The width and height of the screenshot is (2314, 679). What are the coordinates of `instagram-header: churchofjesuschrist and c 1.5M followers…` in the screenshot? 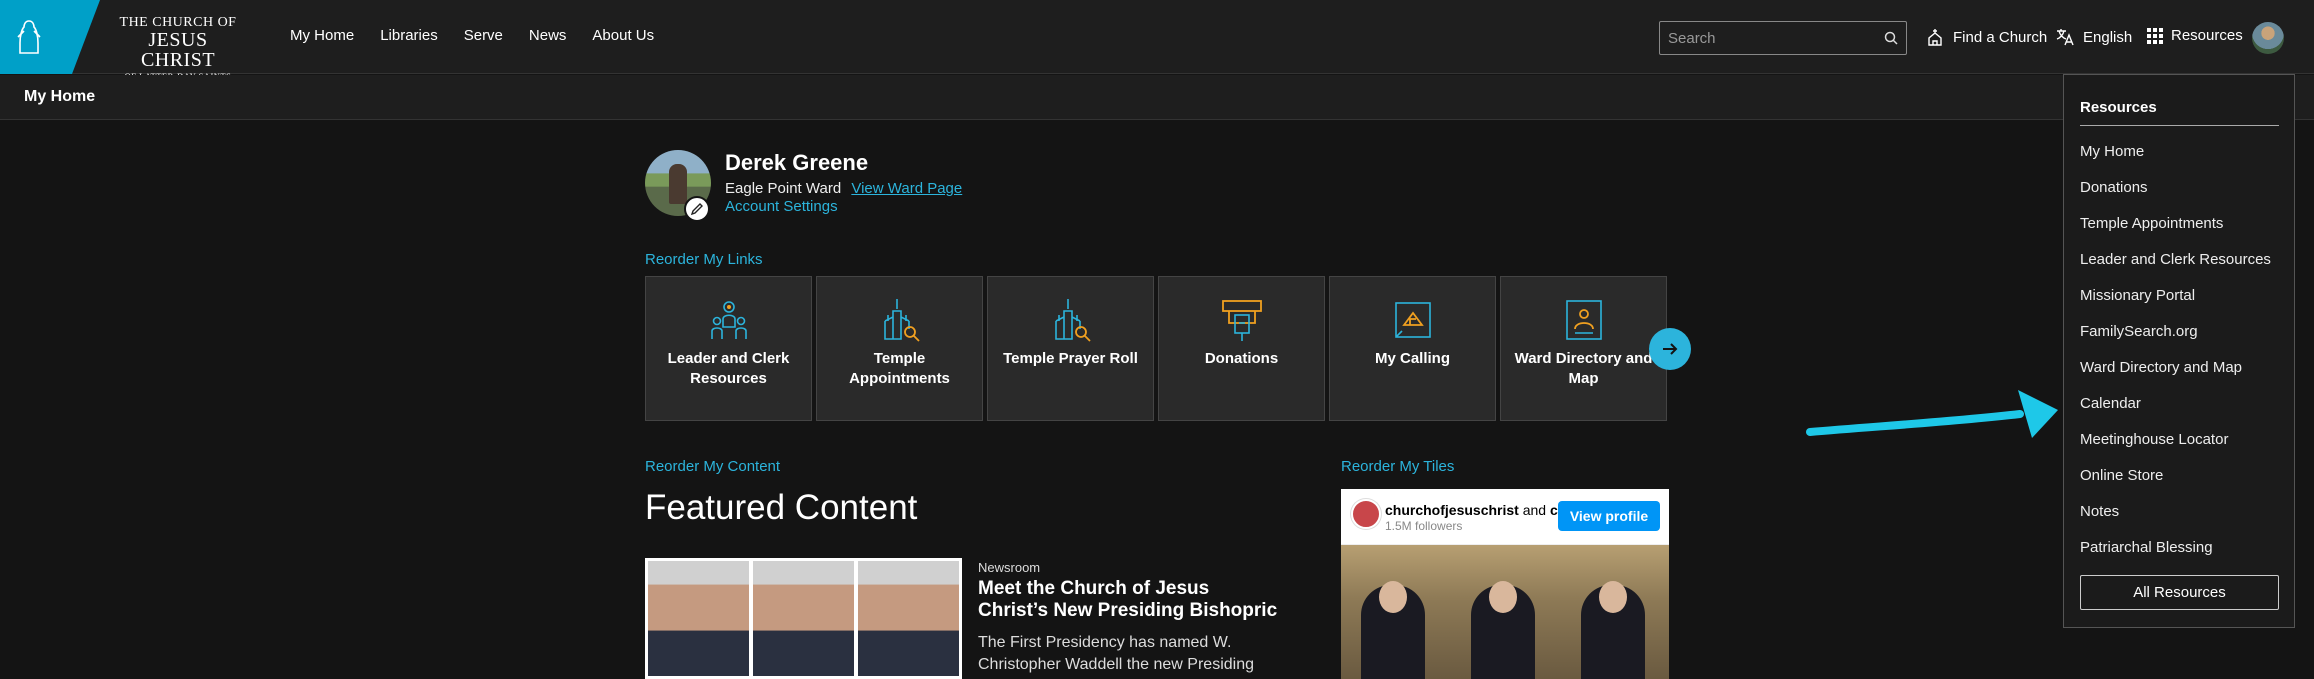 It's located at (1505, 517).